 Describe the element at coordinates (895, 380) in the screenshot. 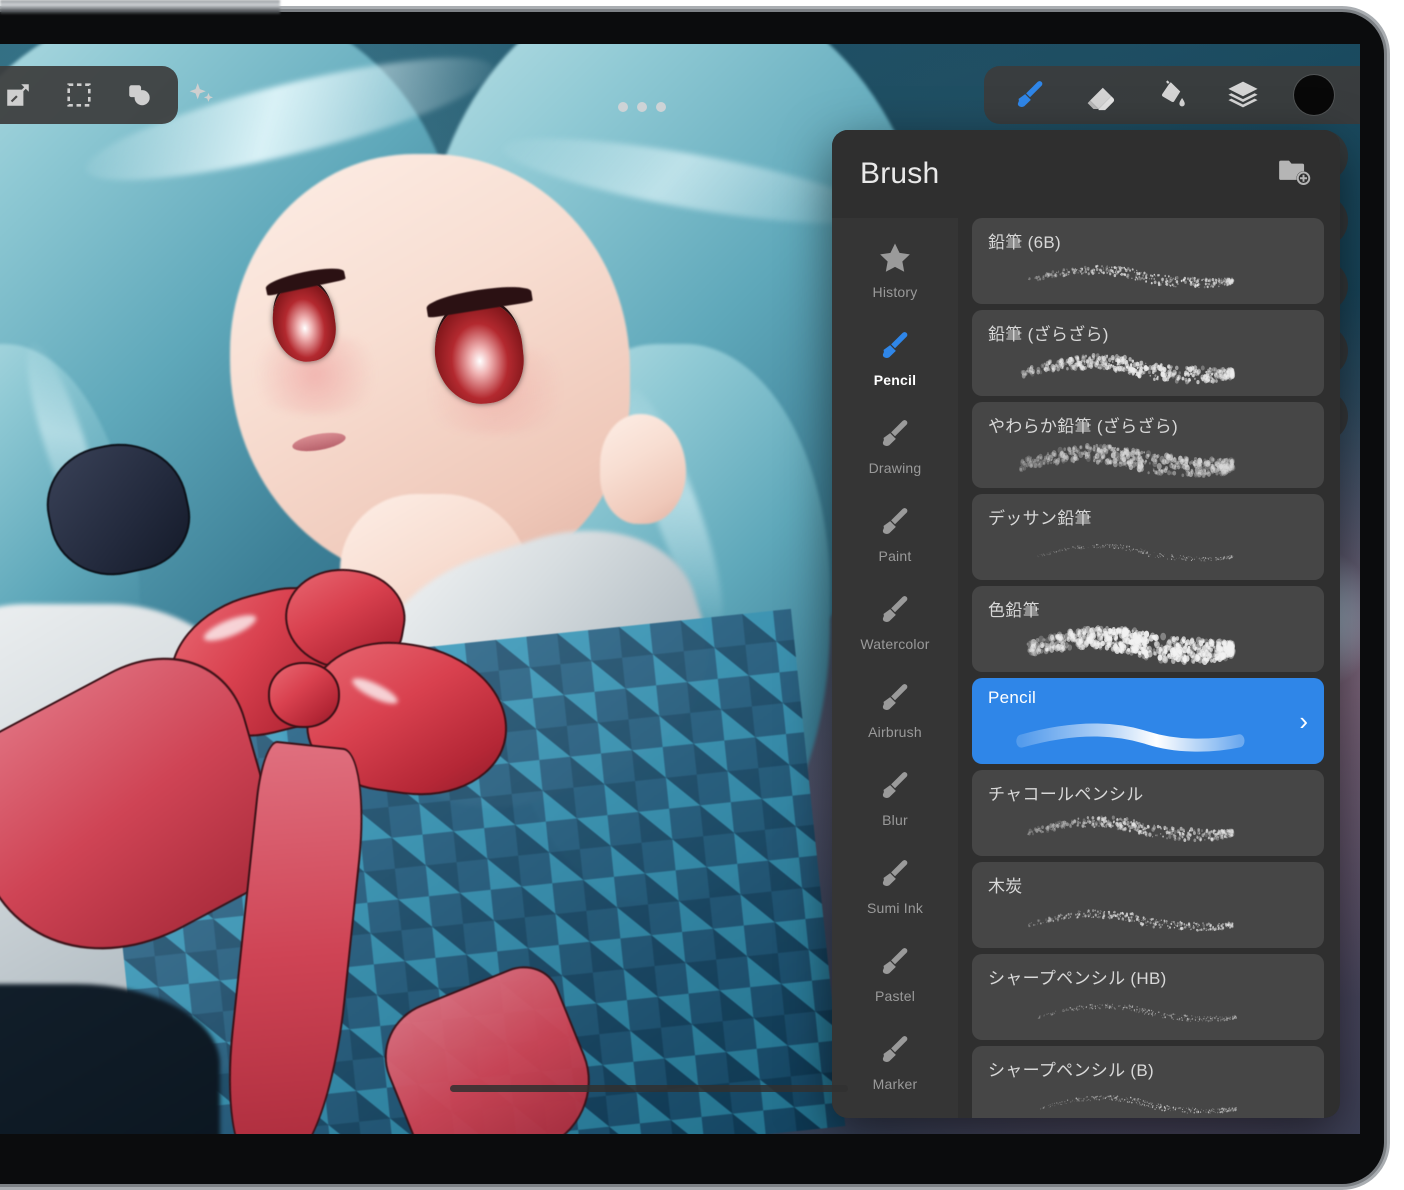

I see `brush-category-label: Pencil` at that location.